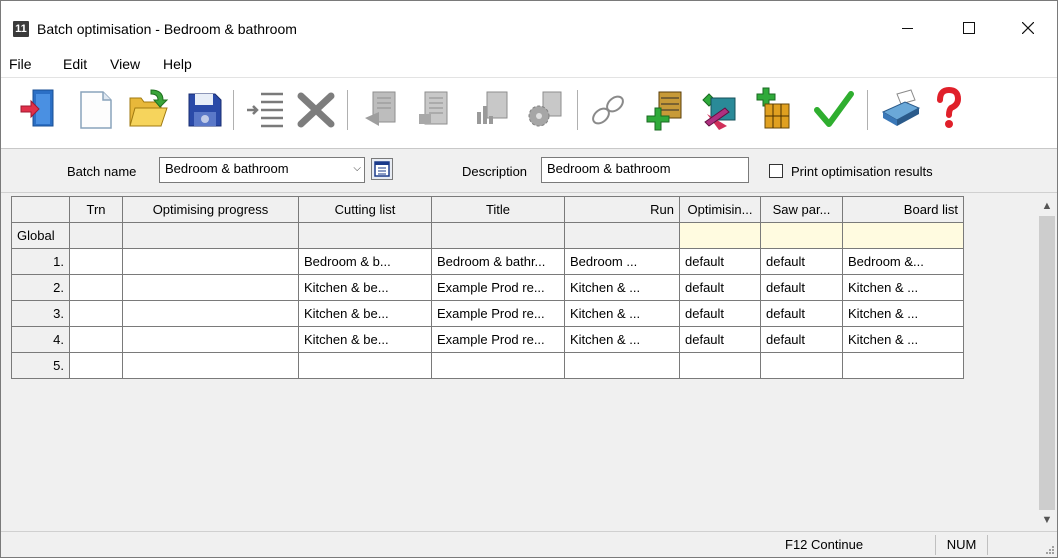 This screenshot has width=1058, height=558. I want to click on scroll-up-icon: ▲, so click(1047, 206).